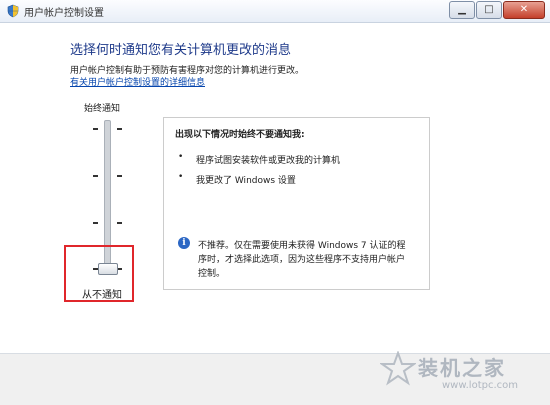 Image resolution: width=550 pixels, height=405 pixels. What do you see at coordinates (524, 10) in the screenshot?
I see `close-button: ✕` at bounding box center [524, 10].